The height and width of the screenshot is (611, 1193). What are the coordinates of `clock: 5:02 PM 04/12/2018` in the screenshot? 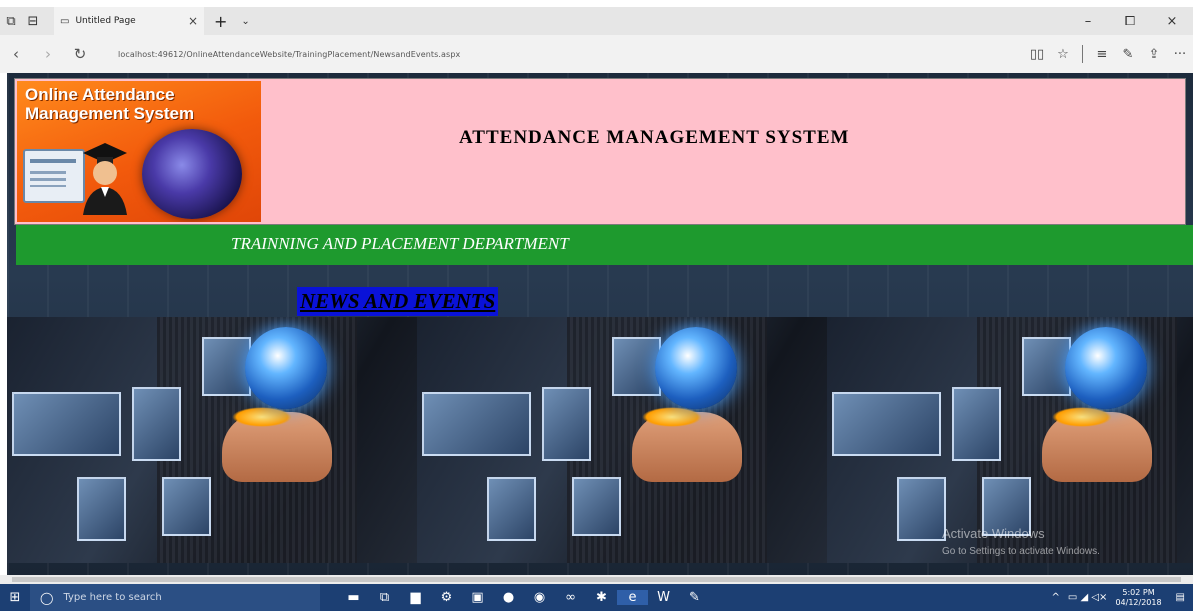 It's located at (1138, 598).